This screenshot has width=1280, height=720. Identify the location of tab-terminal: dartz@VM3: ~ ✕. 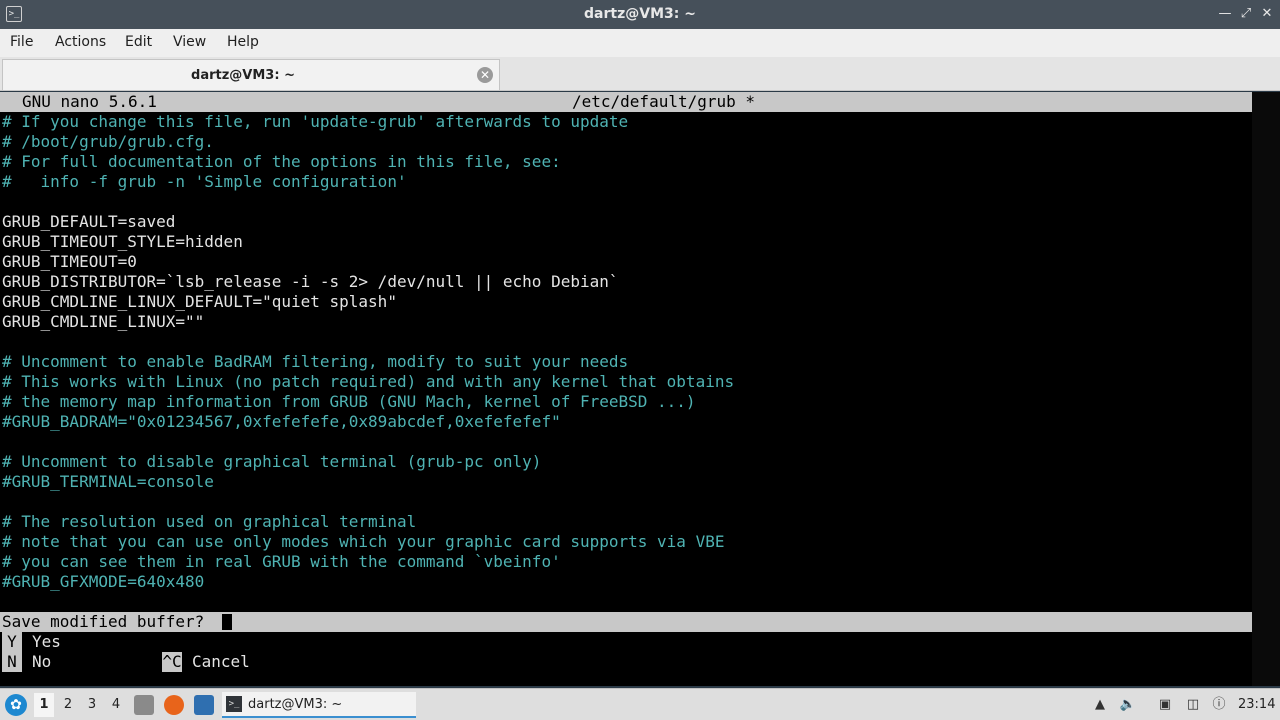
(251, 74).